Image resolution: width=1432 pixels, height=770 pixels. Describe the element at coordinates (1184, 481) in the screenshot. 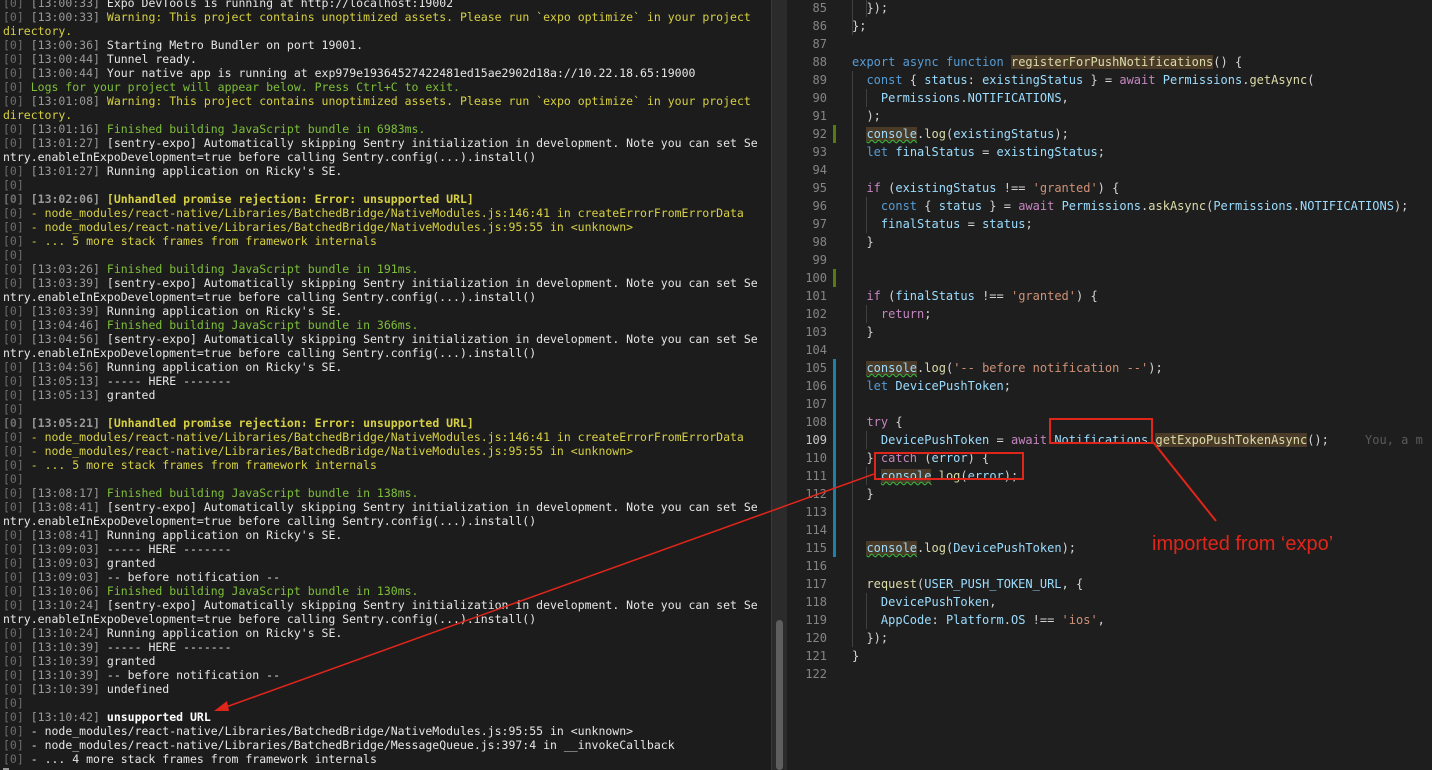

I see `arrow-to-label` at that location.